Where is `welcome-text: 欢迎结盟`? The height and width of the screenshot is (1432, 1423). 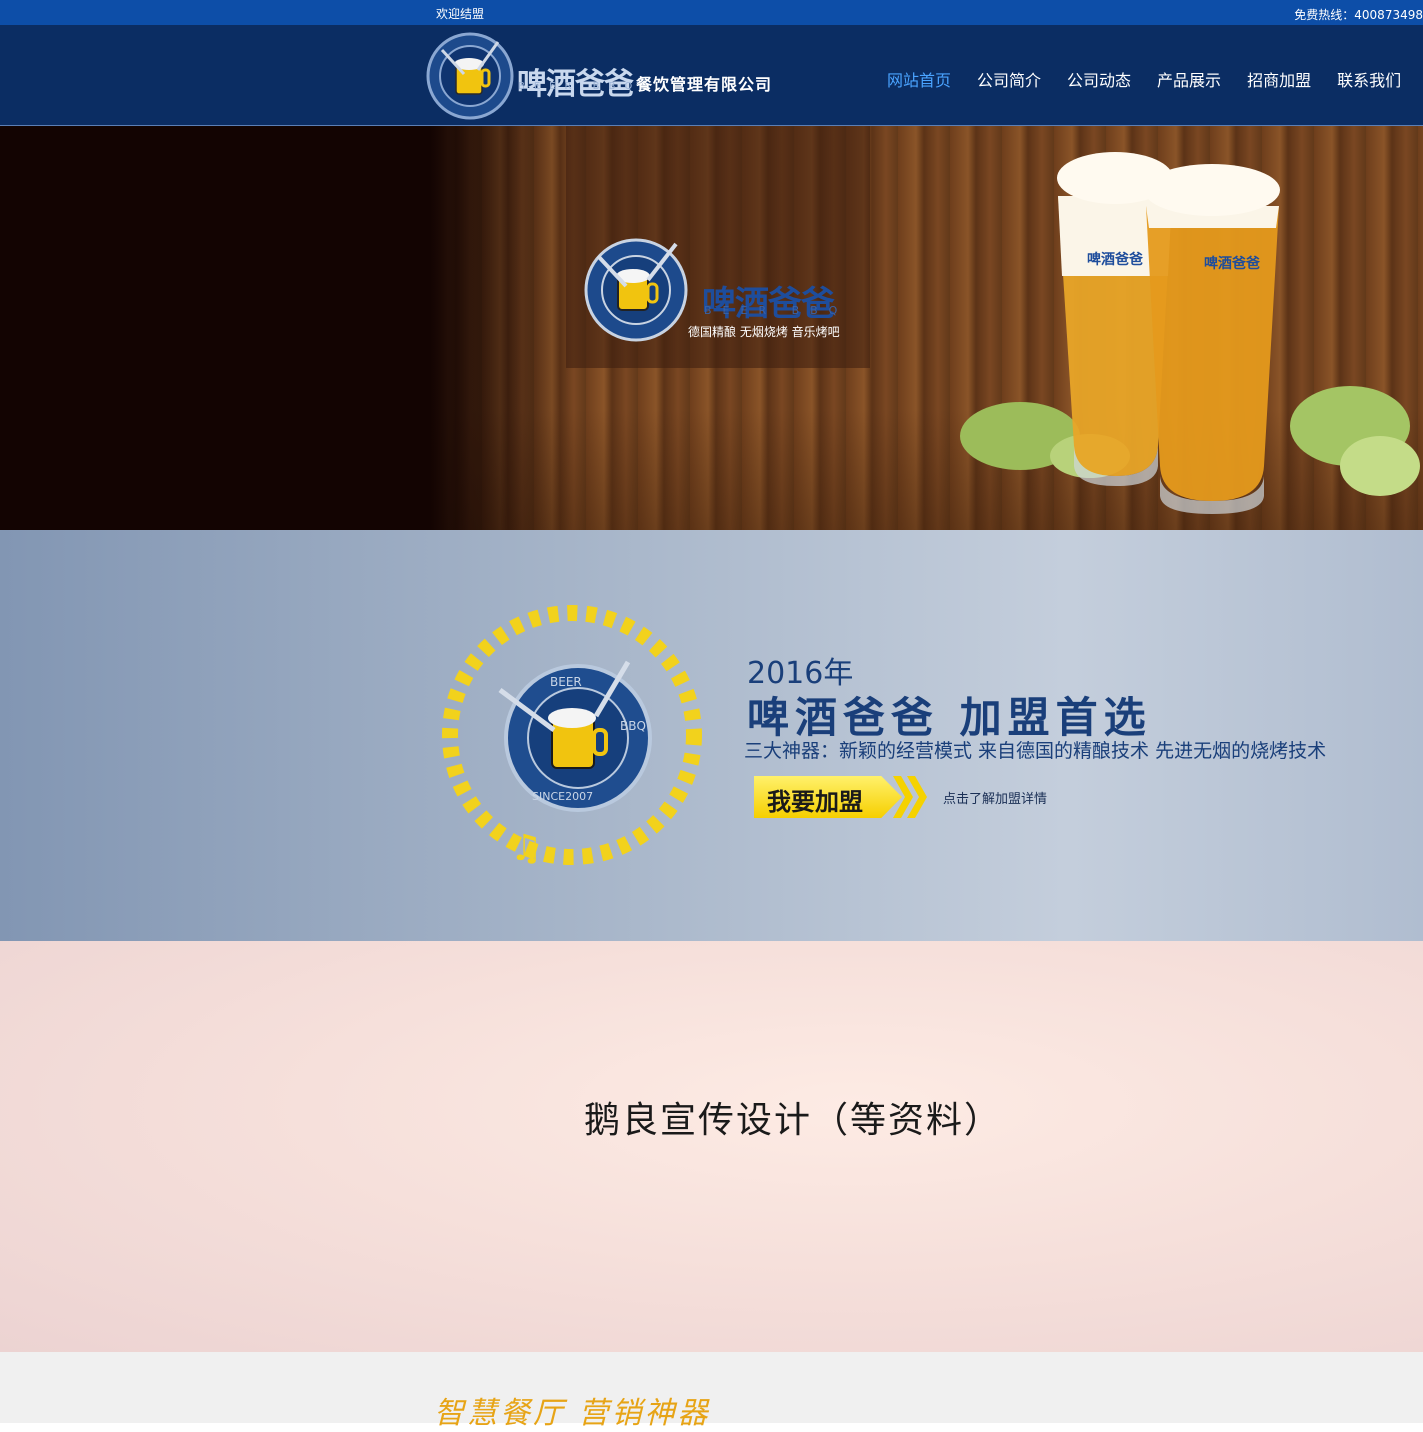
welcome-text: 欢迎结盟 is located at coordinates (460, 14).